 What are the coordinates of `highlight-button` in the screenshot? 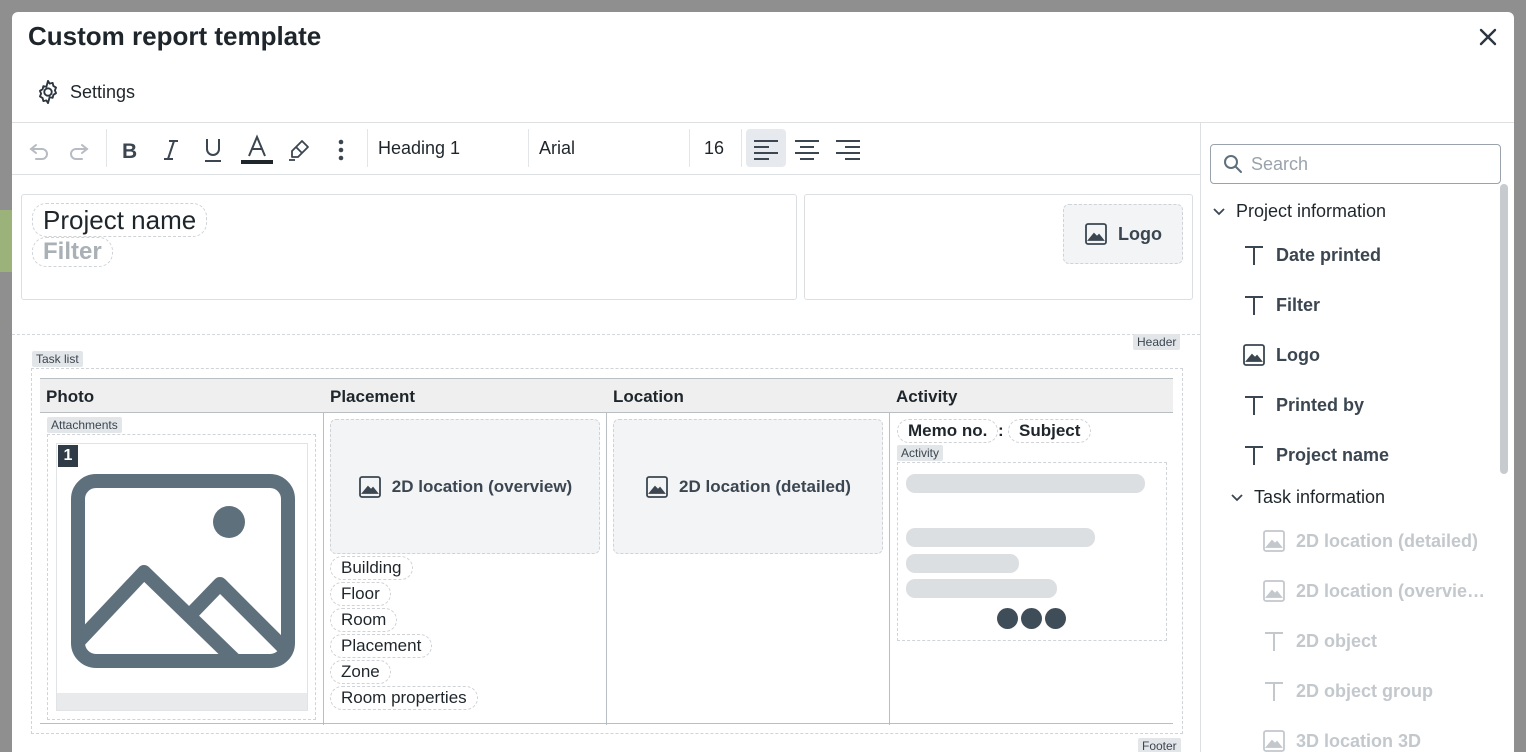 It's located at (299, 150).